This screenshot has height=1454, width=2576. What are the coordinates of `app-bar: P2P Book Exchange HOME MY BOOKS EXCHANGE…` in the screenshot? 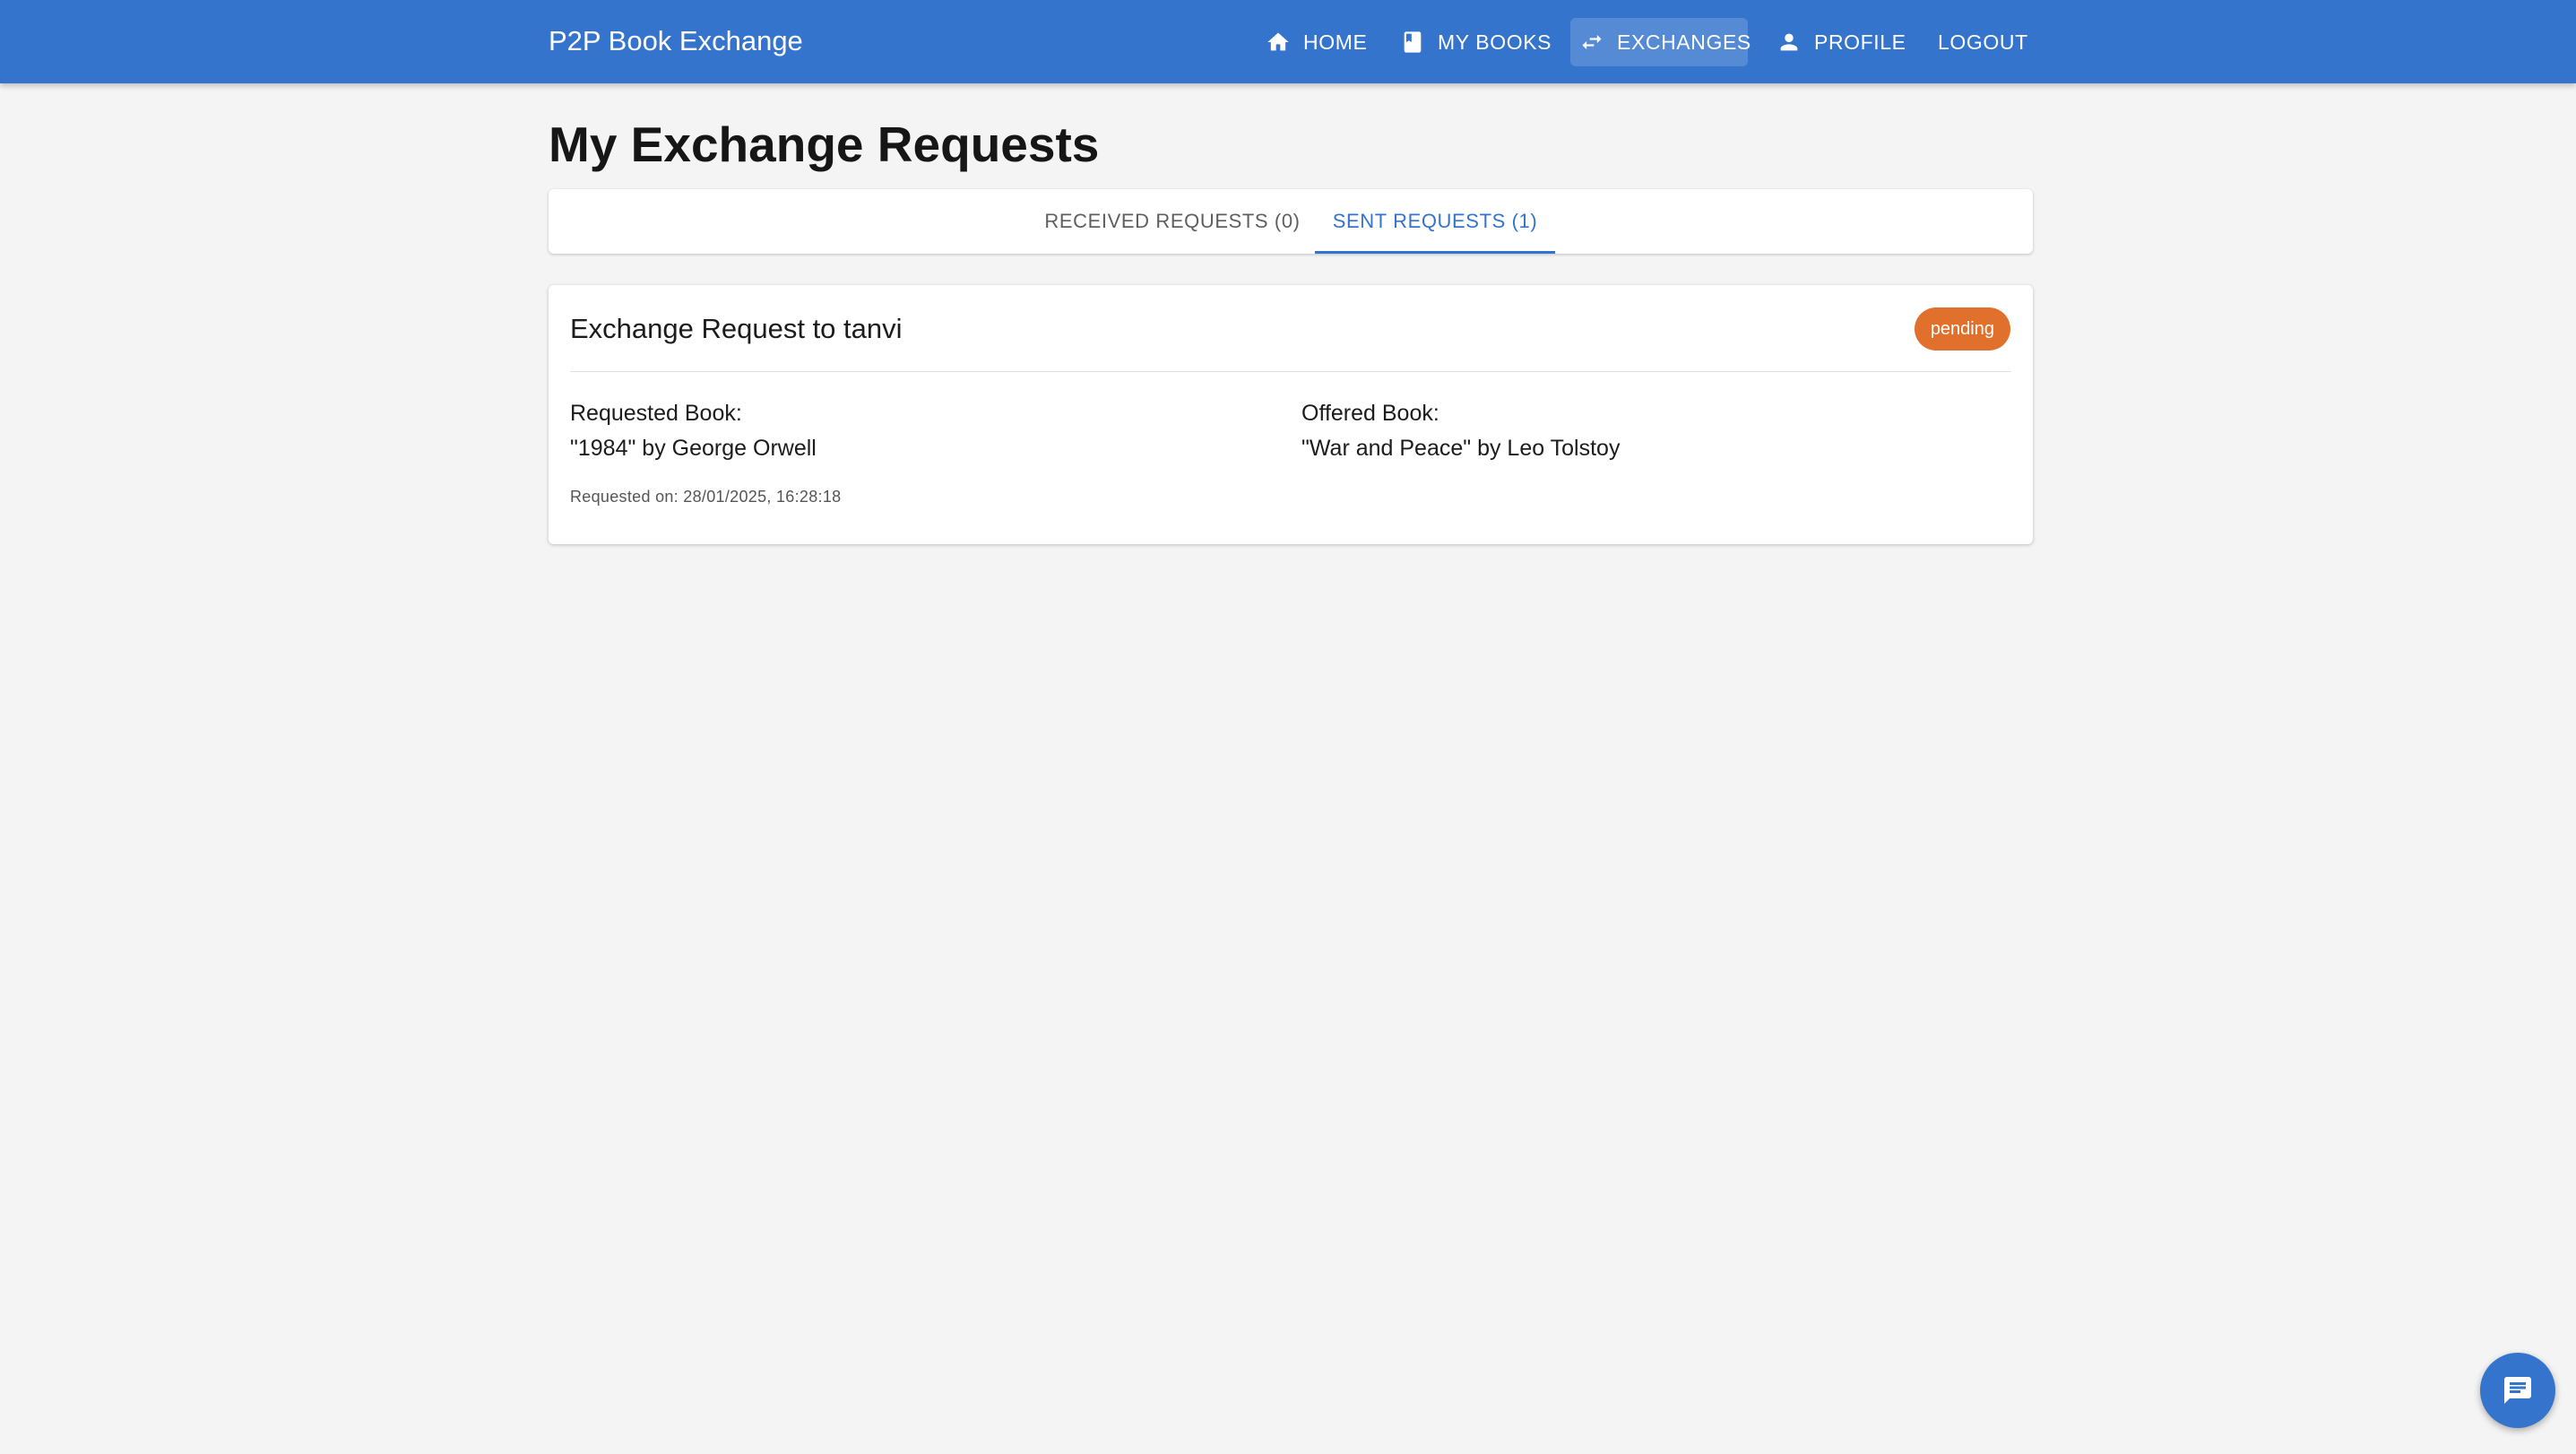 It's located at (1288, 41).